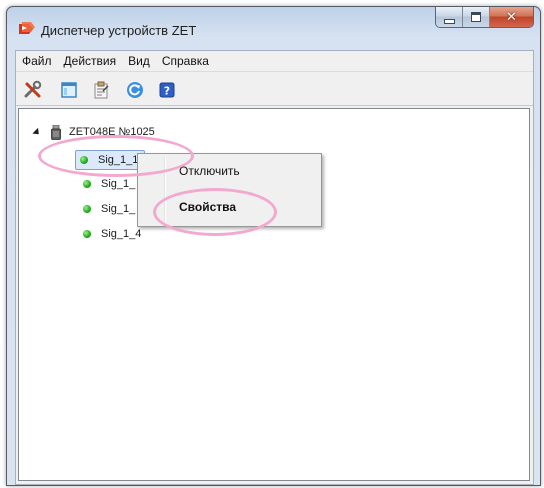 Image resolution: width=544 pixels, height=488 pixels. I want to click on window-icon, so click(69, 90).